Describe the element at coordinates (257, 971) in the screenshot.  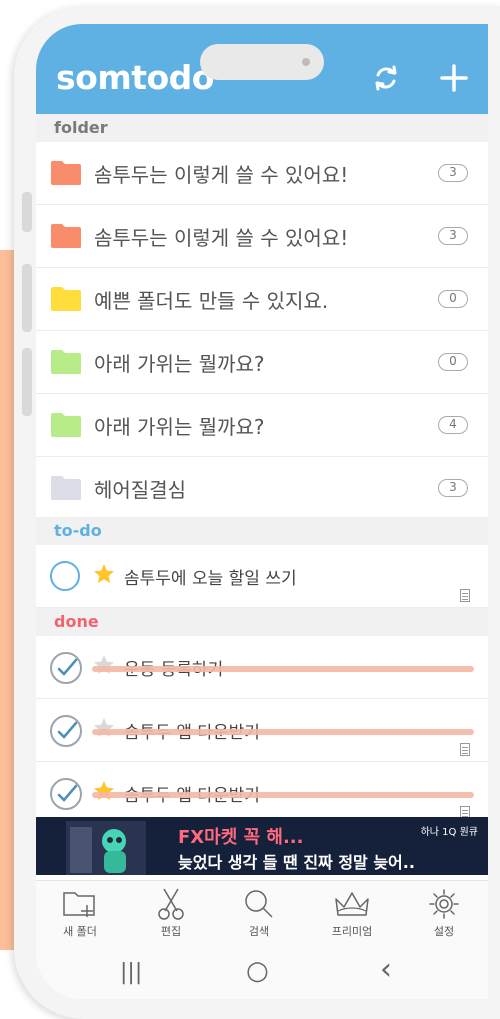
I see `home-button: ○` at that location.